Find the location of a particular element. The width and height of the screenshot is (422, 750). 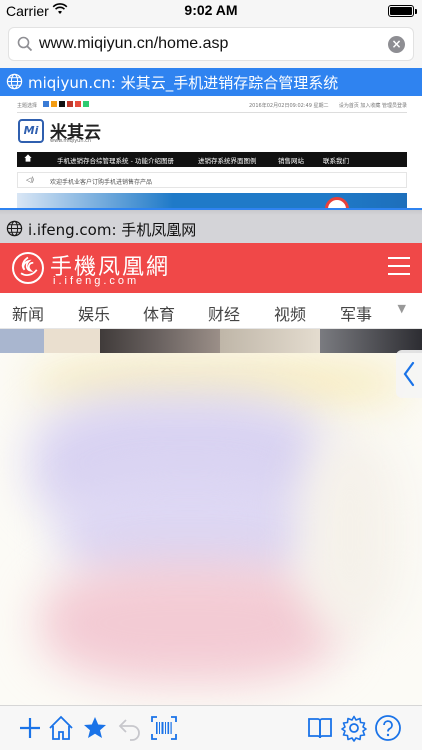

hamburger-icon is located at coordinates (399, 267).